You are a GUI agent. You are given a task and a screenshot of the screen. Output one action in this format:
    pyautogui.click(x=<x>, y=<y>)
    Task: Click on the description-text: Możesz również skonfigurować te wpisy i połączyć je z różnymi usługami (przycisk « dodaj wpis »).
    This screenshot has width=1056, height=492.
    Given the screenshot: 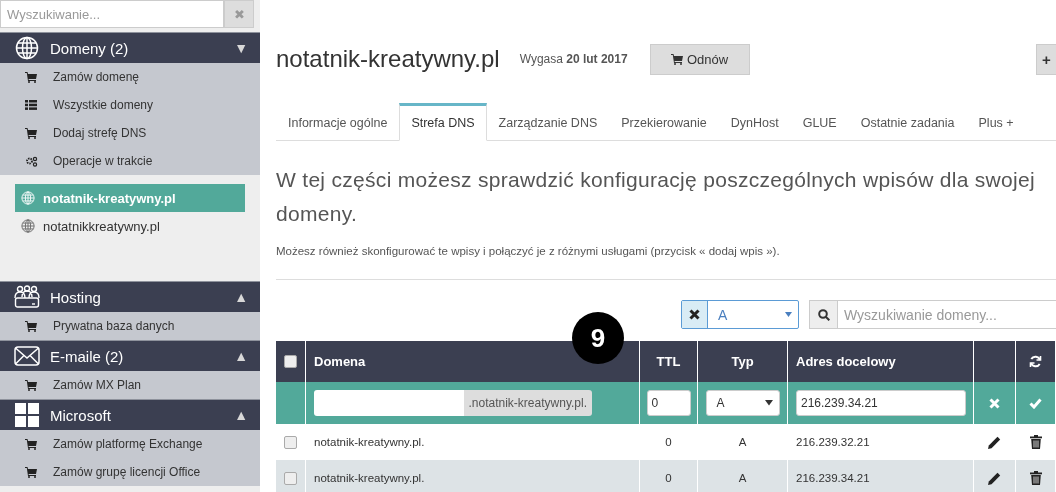 What is the action you would take?
    pyautogui.click(x=528, y=251)
    